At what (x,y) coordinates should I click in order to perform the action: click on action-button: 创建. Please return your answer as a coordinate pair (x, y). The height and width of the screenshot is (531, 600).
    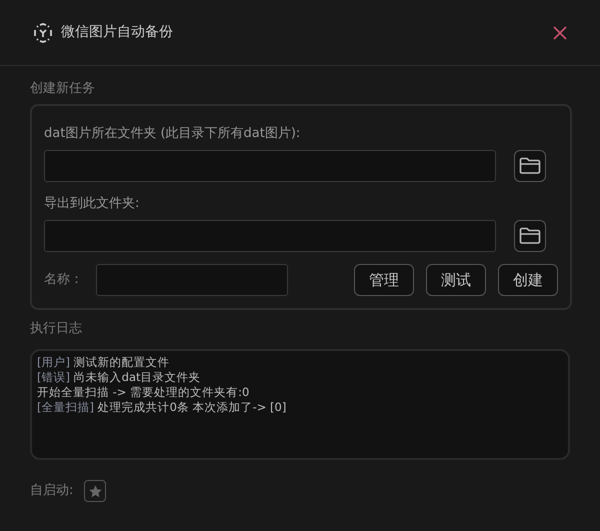
    Looking at the image, I should click on (528, 280).